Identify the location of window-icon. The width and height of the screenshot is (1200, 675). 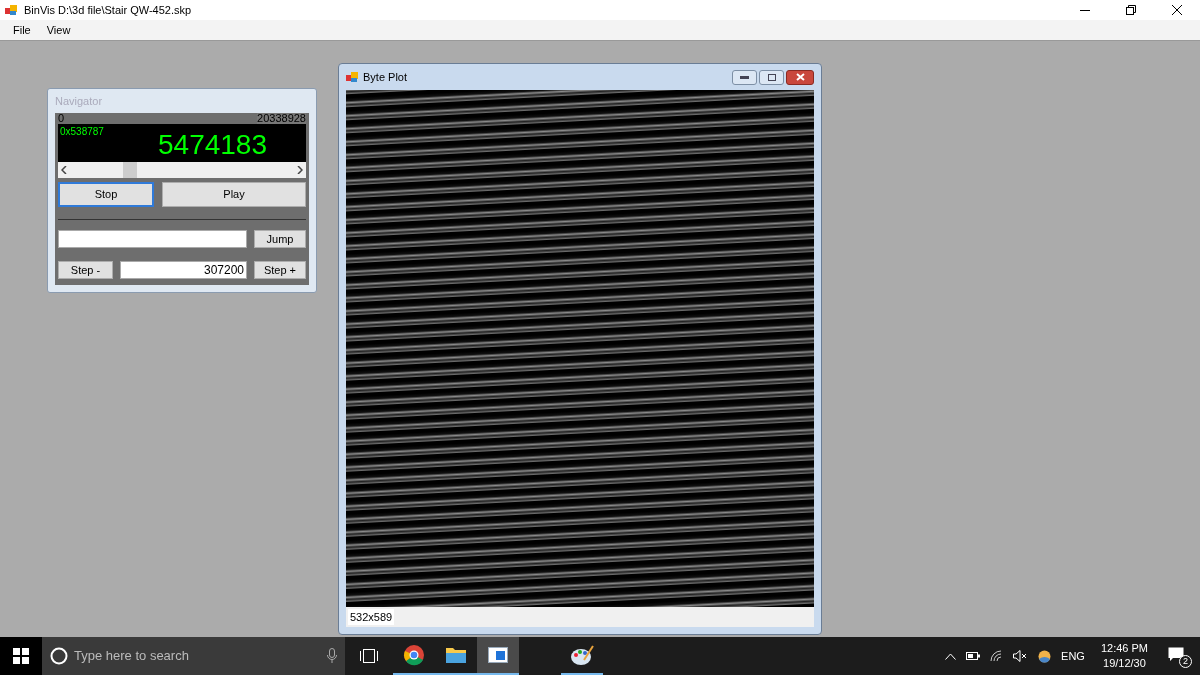
(498, 655).